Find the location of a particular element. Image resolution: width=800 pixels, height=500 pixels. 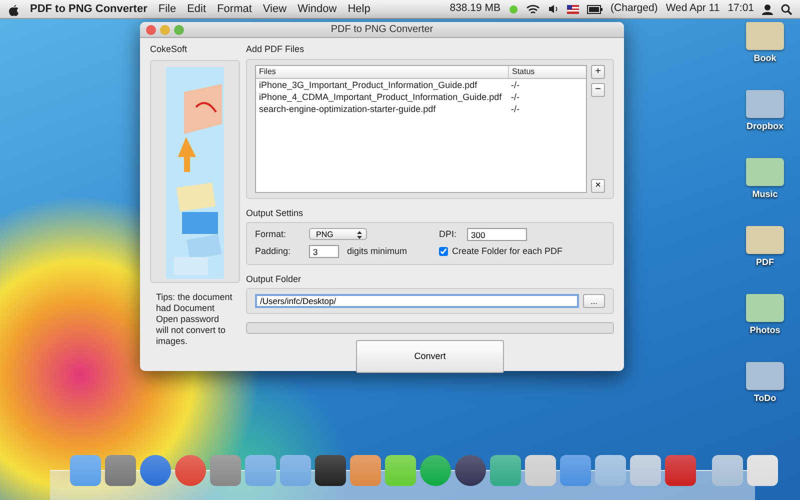

volume-icon is located at coordinates (553, 9).